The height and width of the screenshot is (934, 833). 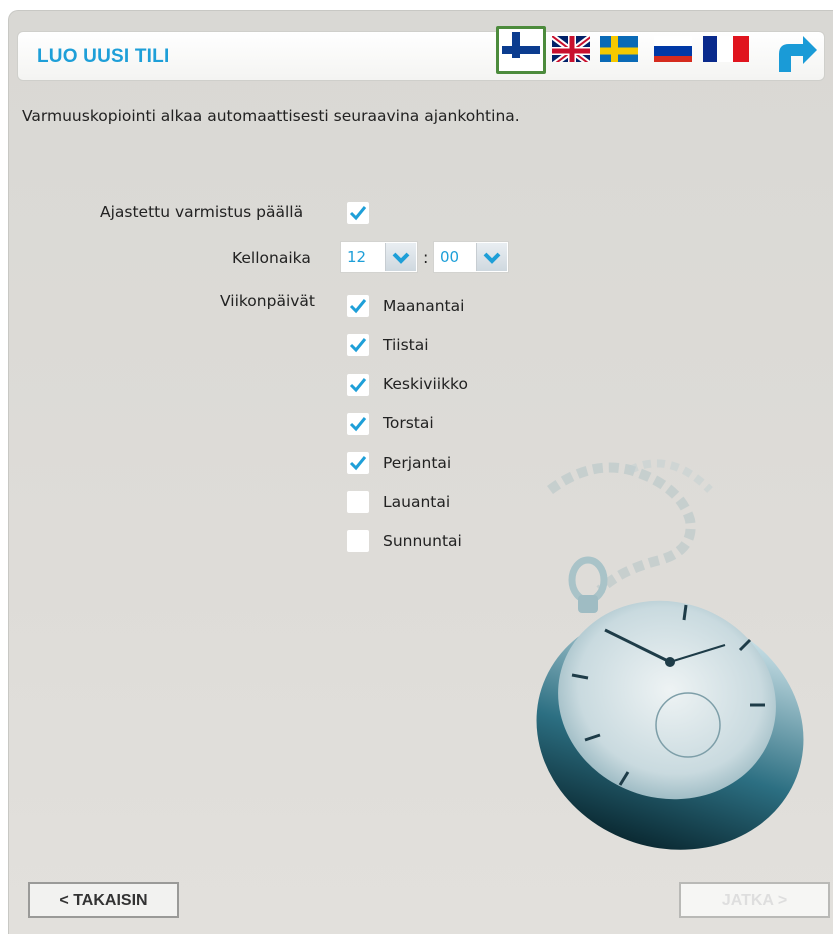 I want to click on day-checkbox-tuesday, so click(x=358, y=345).